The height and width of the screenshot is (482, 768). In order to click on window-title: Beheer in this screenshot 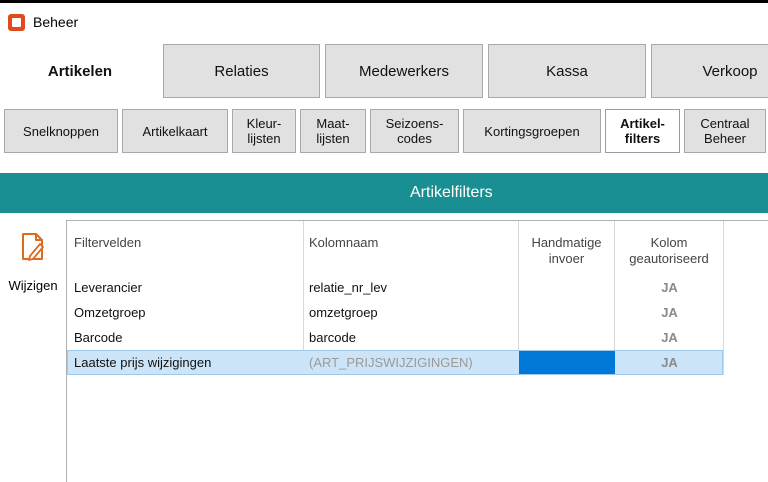, I will do `click(56, 22)`.